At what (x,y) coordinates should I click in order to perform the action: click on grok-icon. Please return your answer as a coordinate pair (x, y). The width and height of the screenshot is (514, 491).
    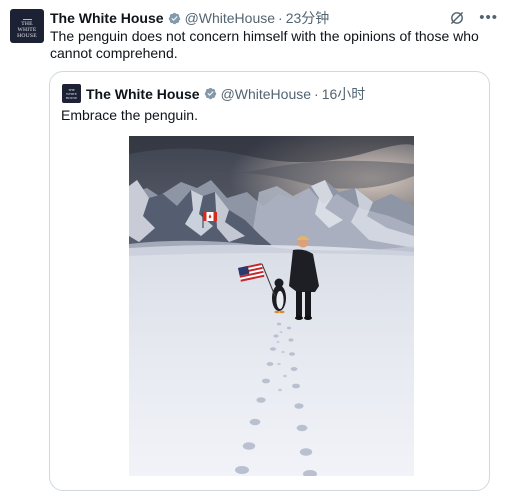
    Looking at the image, I should click on (457, 18).